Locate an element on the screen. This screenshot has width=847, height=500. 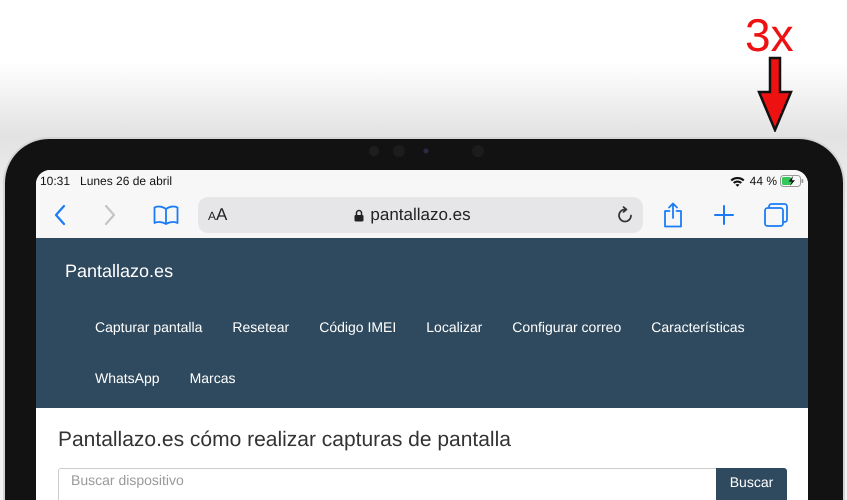
plus-icon is located at coordinates (724, 215).